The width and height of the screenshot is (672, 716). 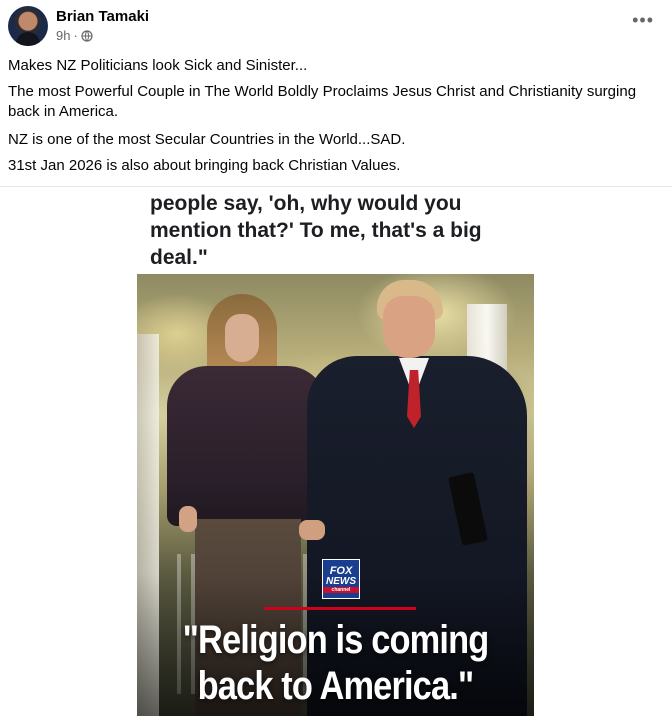 What do you see at coordinates (335, 663) in the screenshot?
I see `image-headline: "Religion is coming back to America."` at bounding box center [335, 663].